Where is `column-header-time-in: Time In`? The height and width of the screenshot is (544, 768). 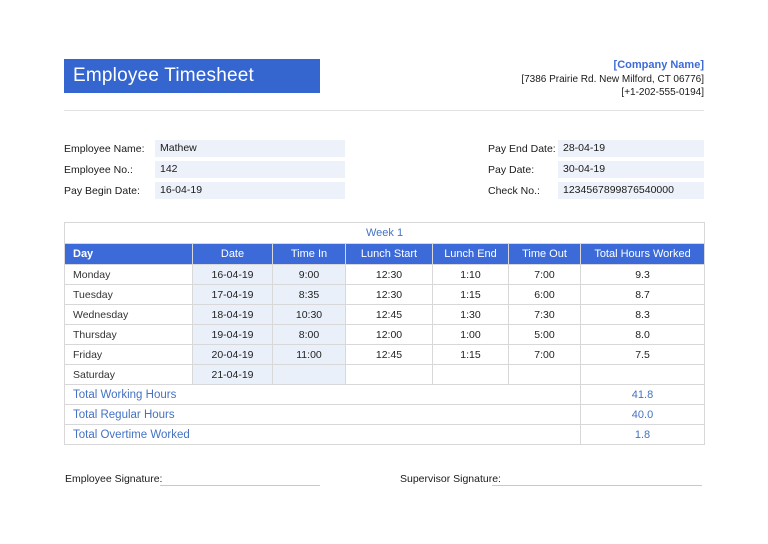 column-header-time-in: Time In is located at coordinates (309, 254).